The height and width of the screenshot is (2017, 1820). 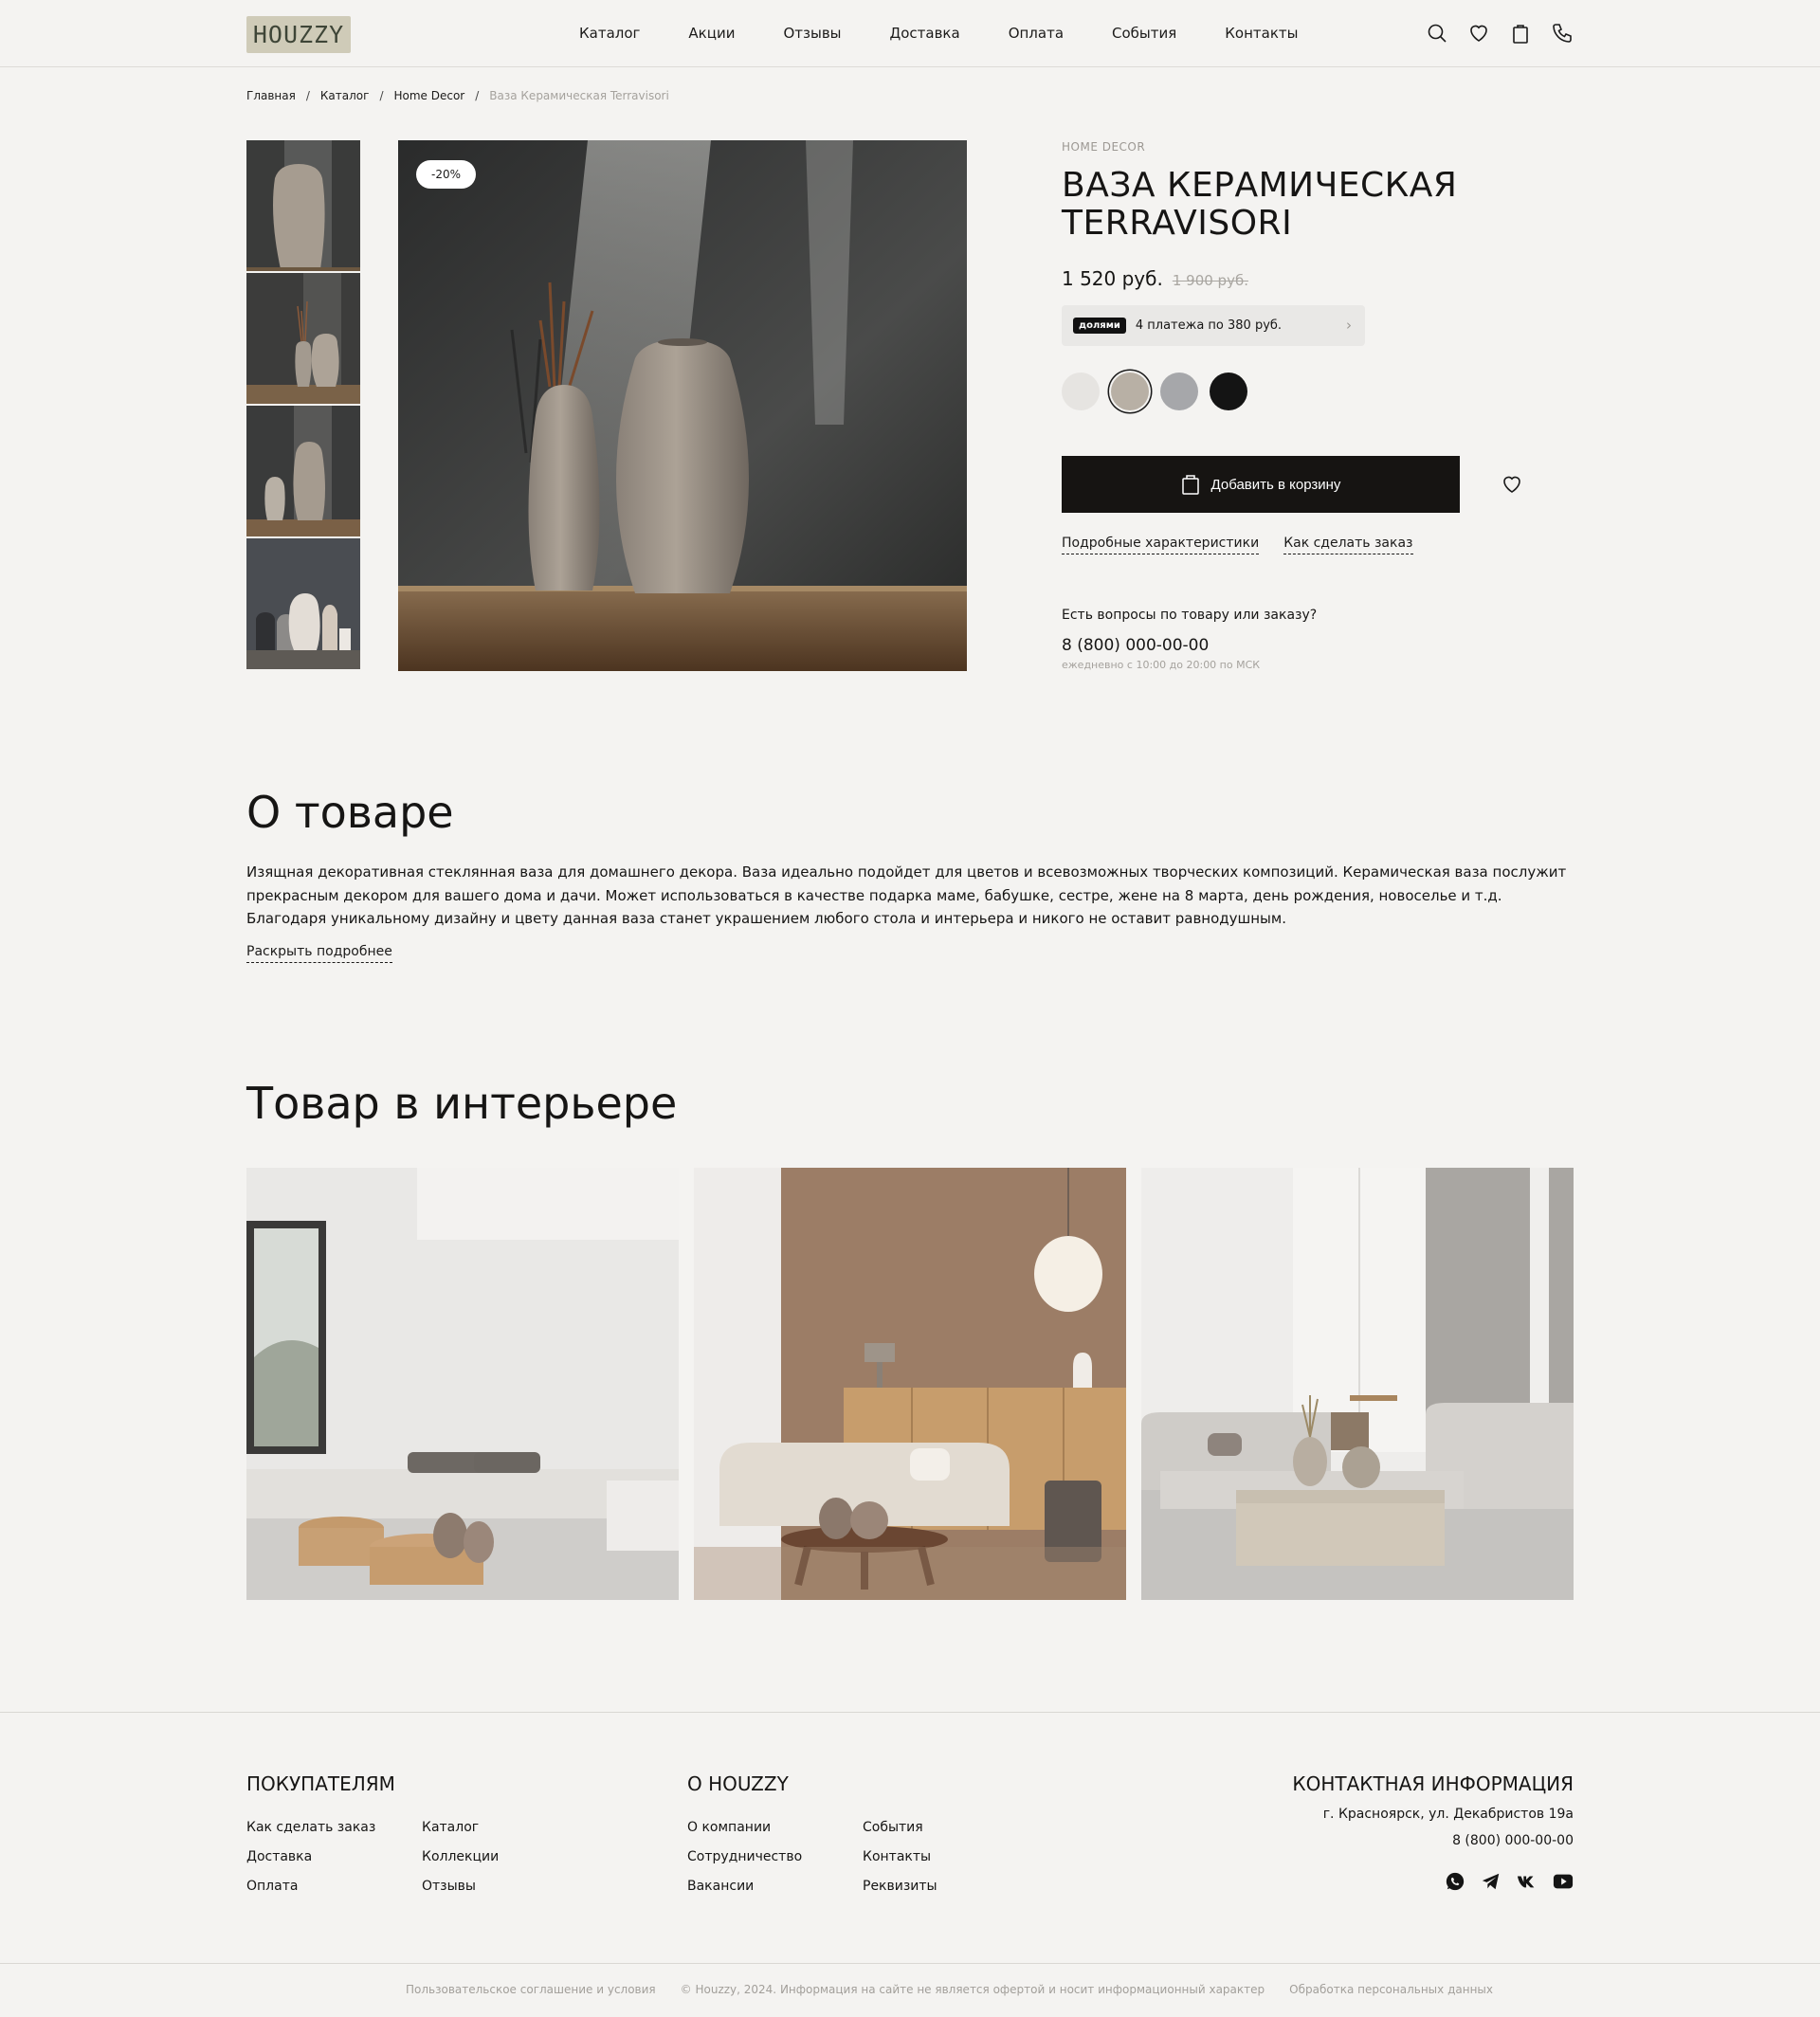 I want to click on footer-link-requisites: Реквизиты, so click(x=950, y=1886).